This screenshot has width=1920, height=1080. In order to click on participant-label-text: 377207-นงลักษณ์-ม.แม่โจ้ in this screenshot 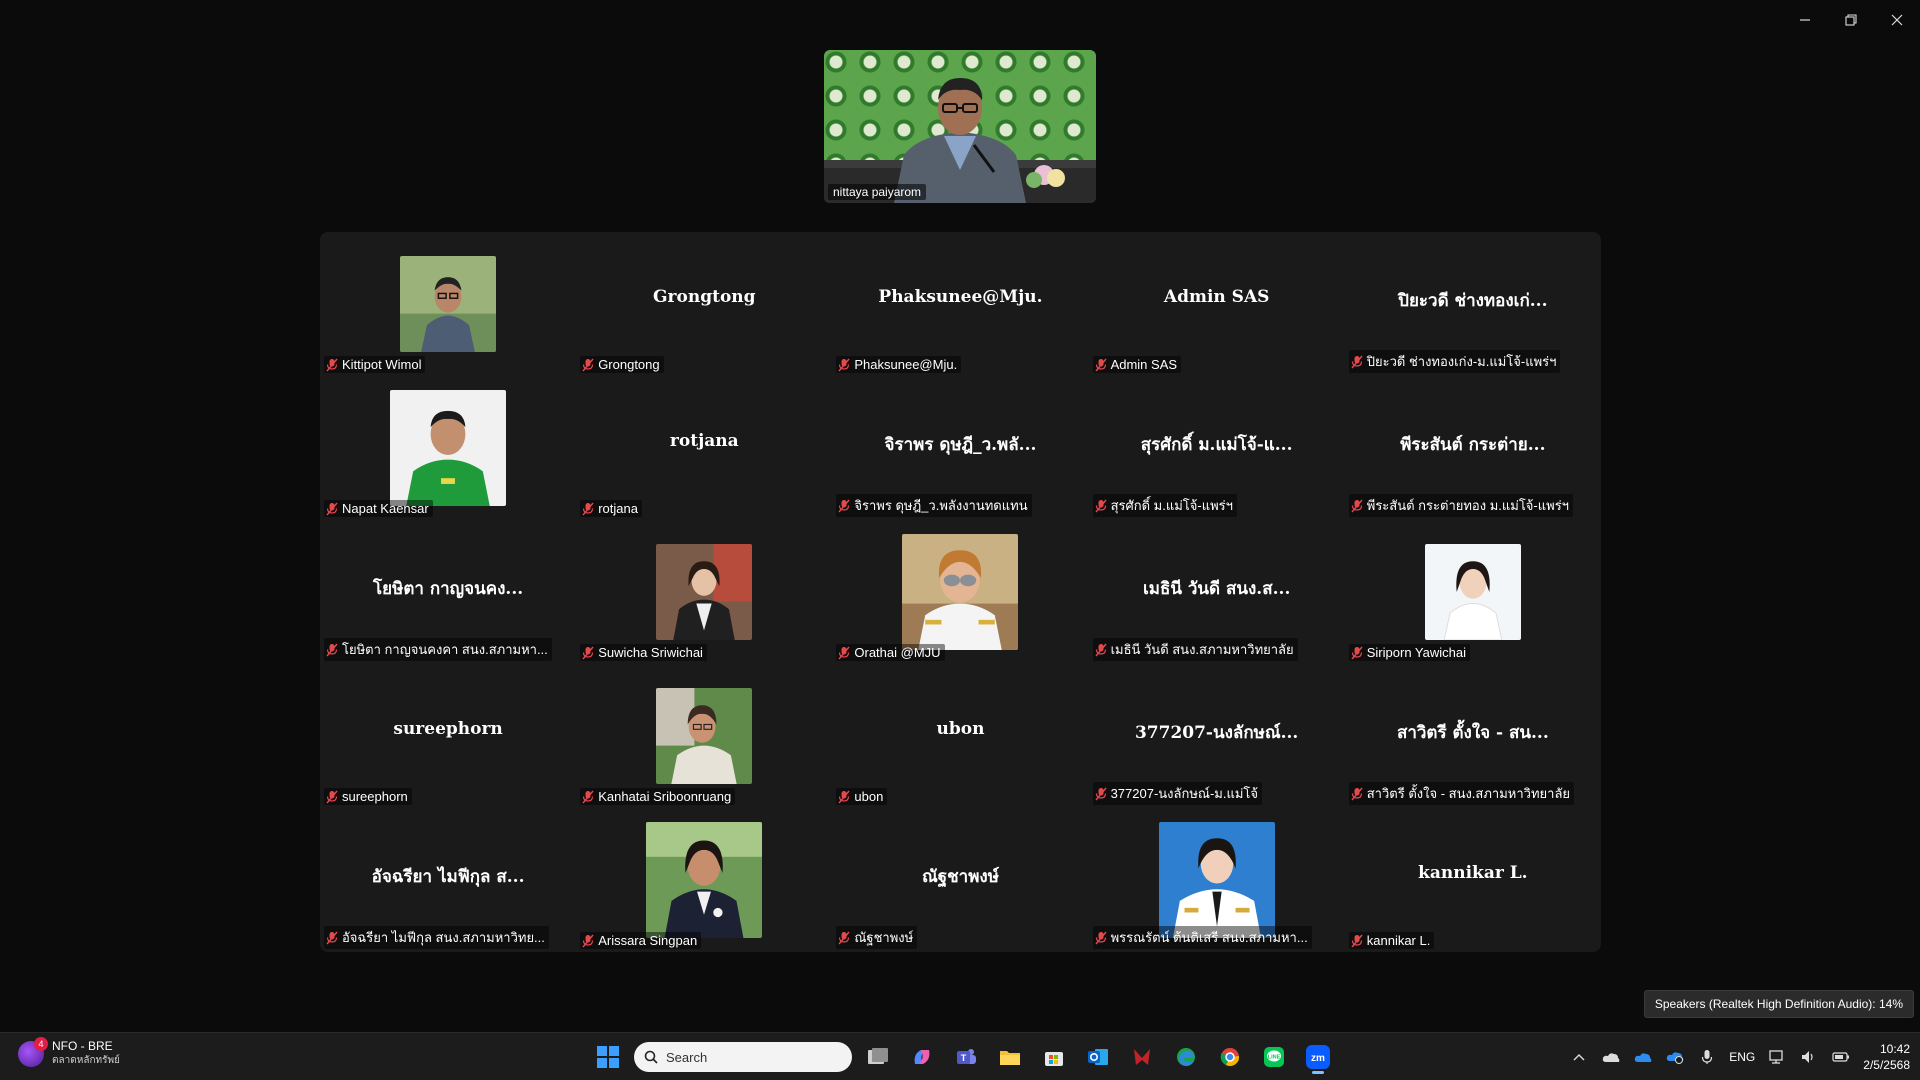, I will do `click(1184, 793)`.